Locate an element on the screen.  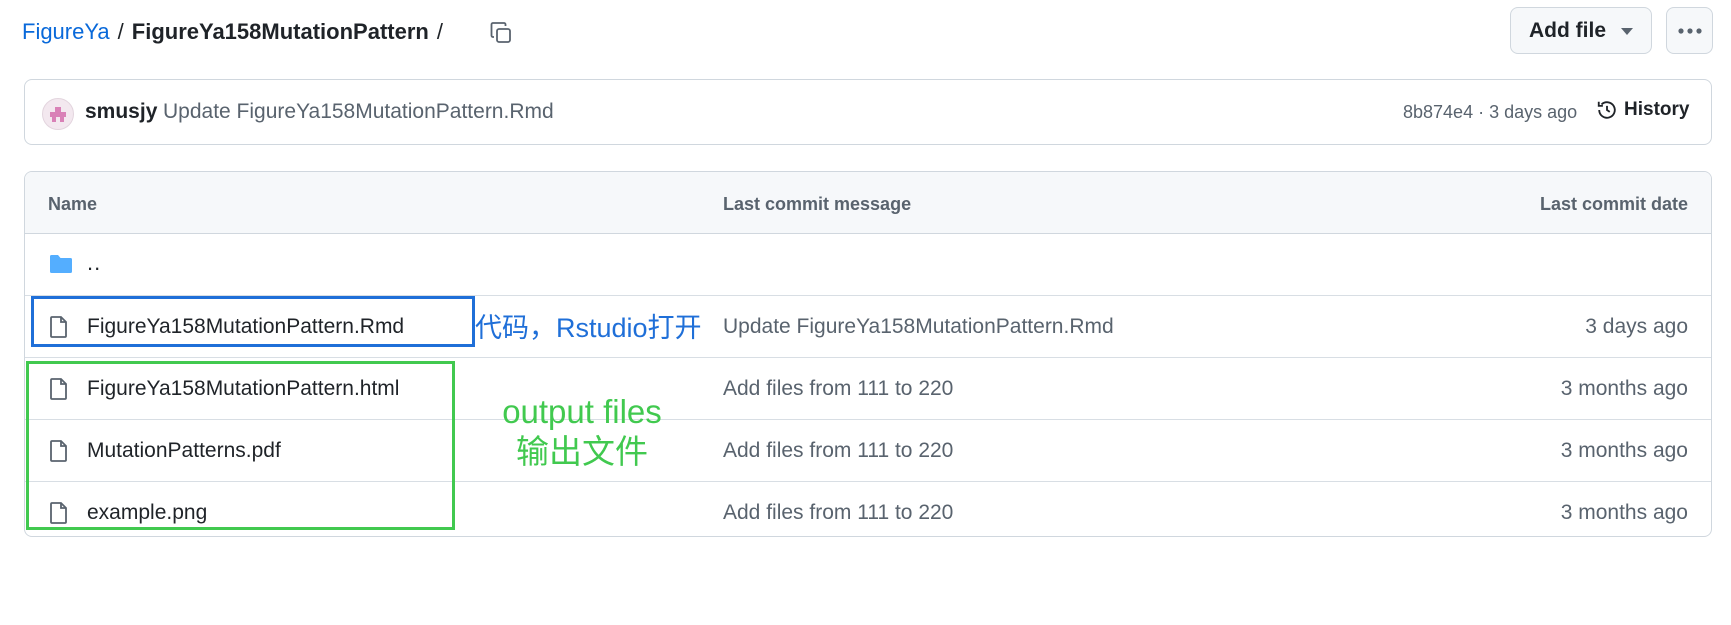
commit-meta: 8b874e4 · 3 days ago is located at coordinates (1490, 112).